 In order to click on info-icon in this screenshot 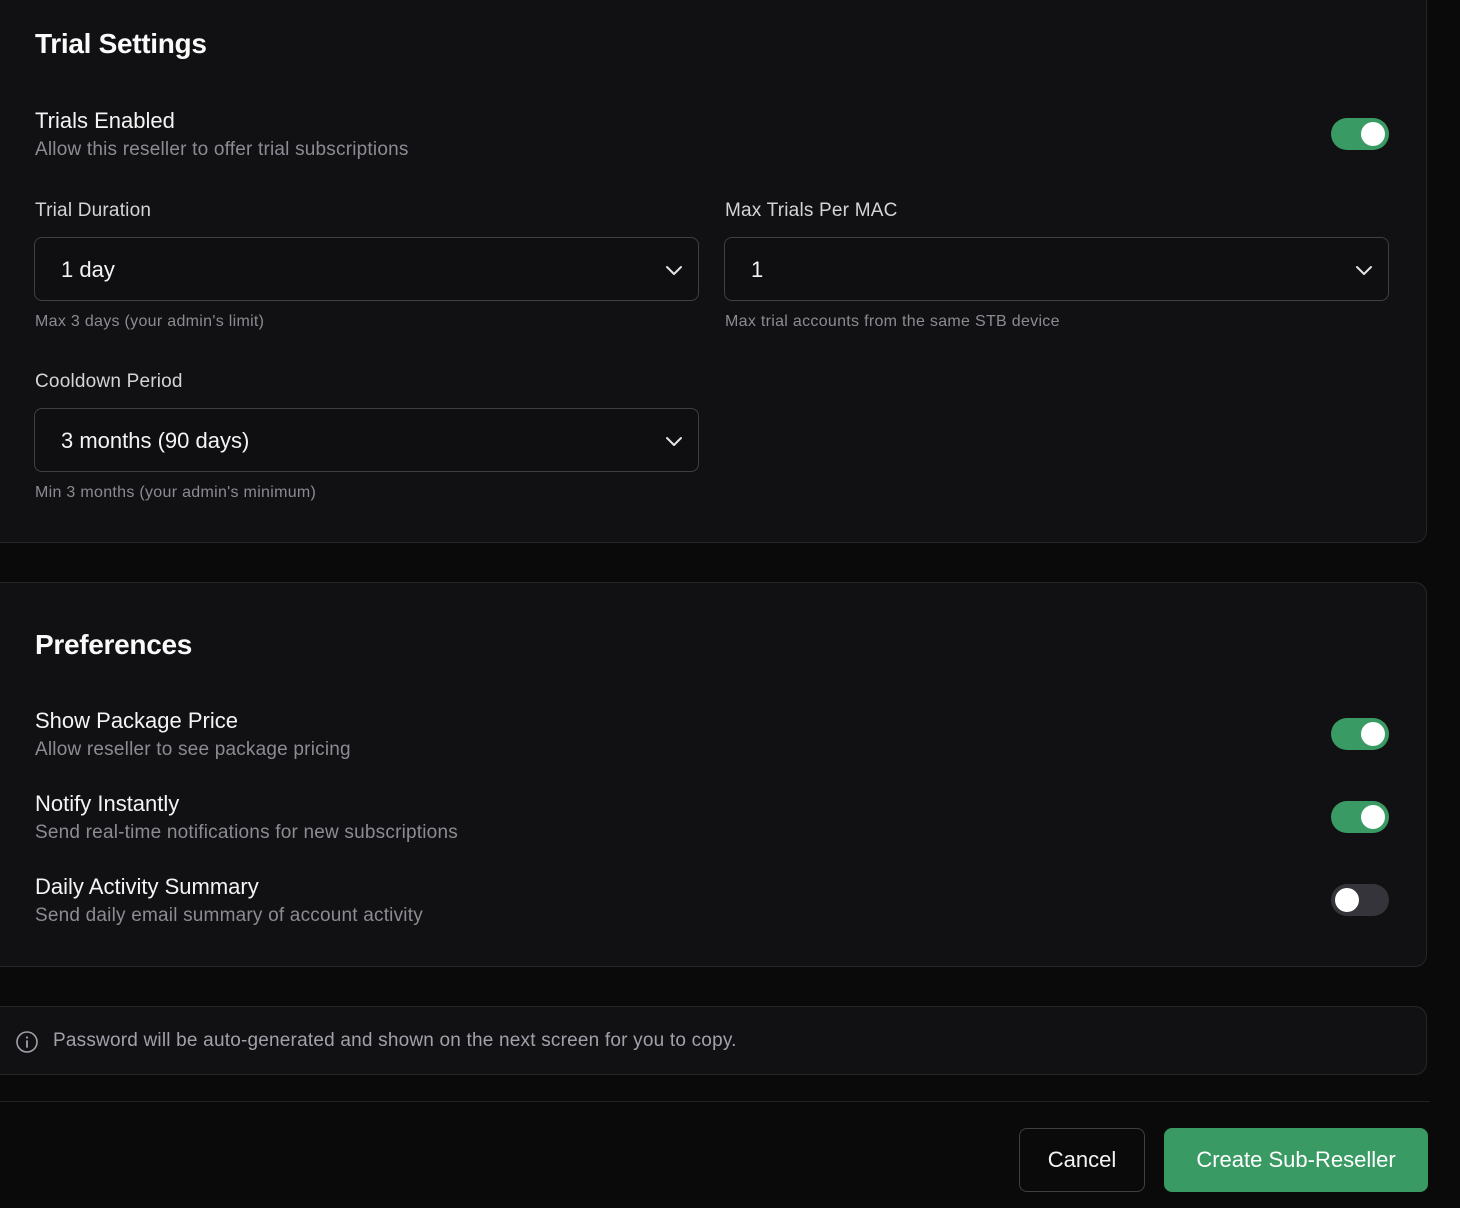, I will do `click(27, 1042)`.